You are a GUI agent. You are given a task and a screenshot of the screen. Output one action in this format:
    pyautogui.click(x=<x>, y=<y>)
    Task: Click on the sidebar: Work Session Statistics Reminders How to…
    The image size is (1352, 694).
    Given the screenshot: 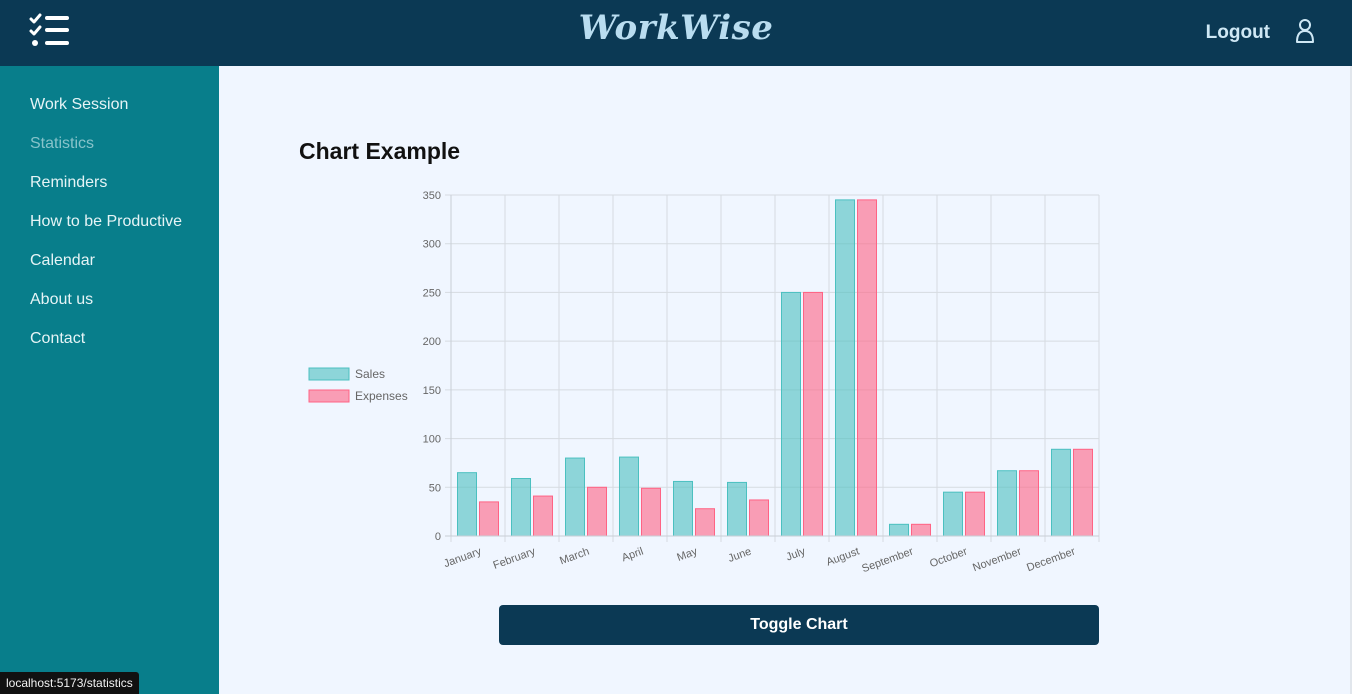 What is the action you would take?
    pyautogui.click(x=109, y=380)
    